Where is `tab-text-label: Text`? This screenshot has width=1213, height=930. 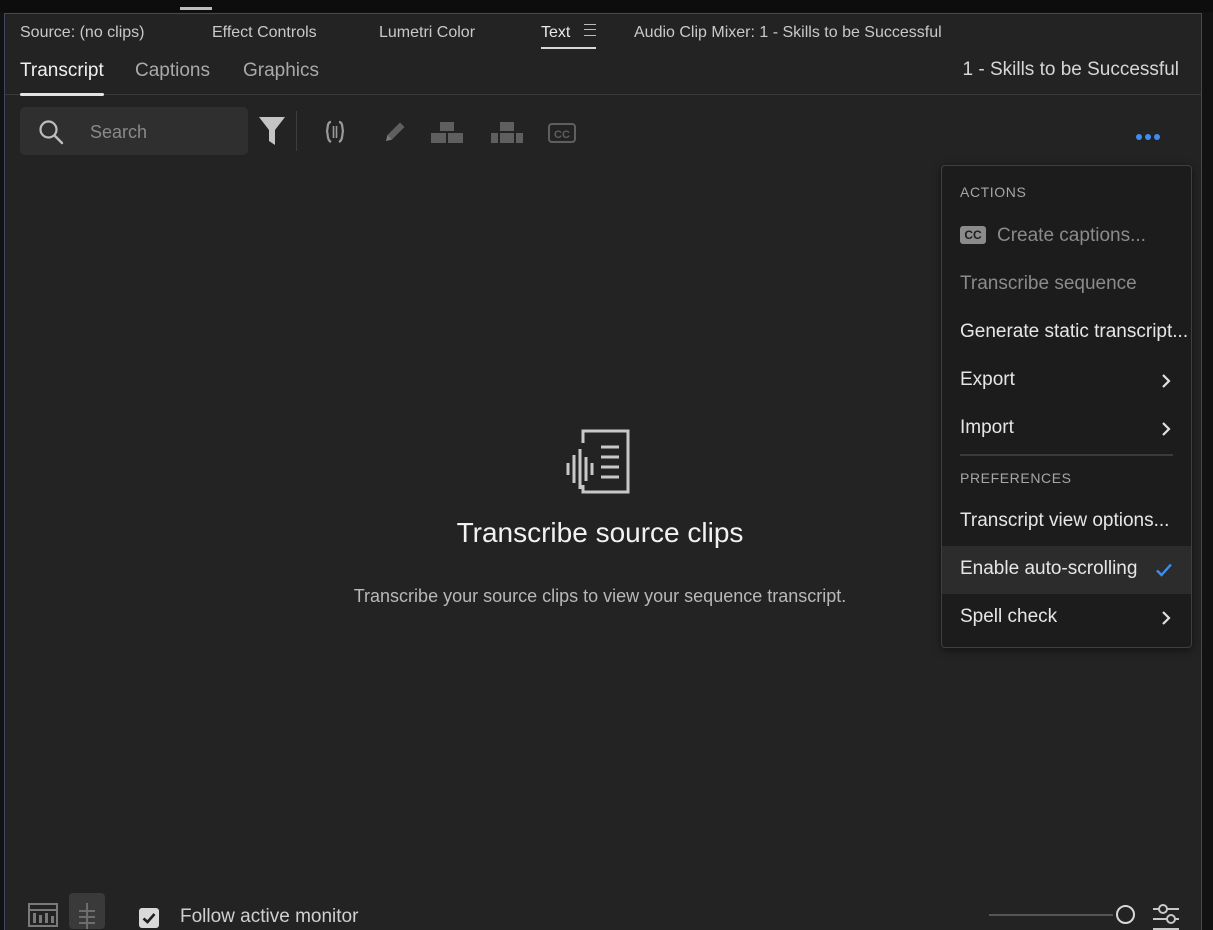 tab-text-label: Text is located at coordinates (556, 32).